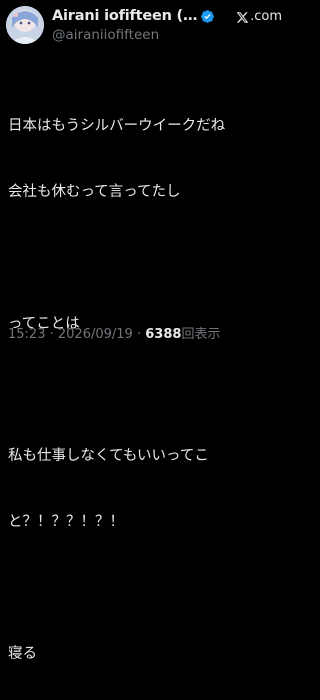 The width and height of the screenshot is (320, 700). What do you see at coordinates (266, 16) in the screenshot?
I see `brand-text: .com` at bounding box center [266, 16].